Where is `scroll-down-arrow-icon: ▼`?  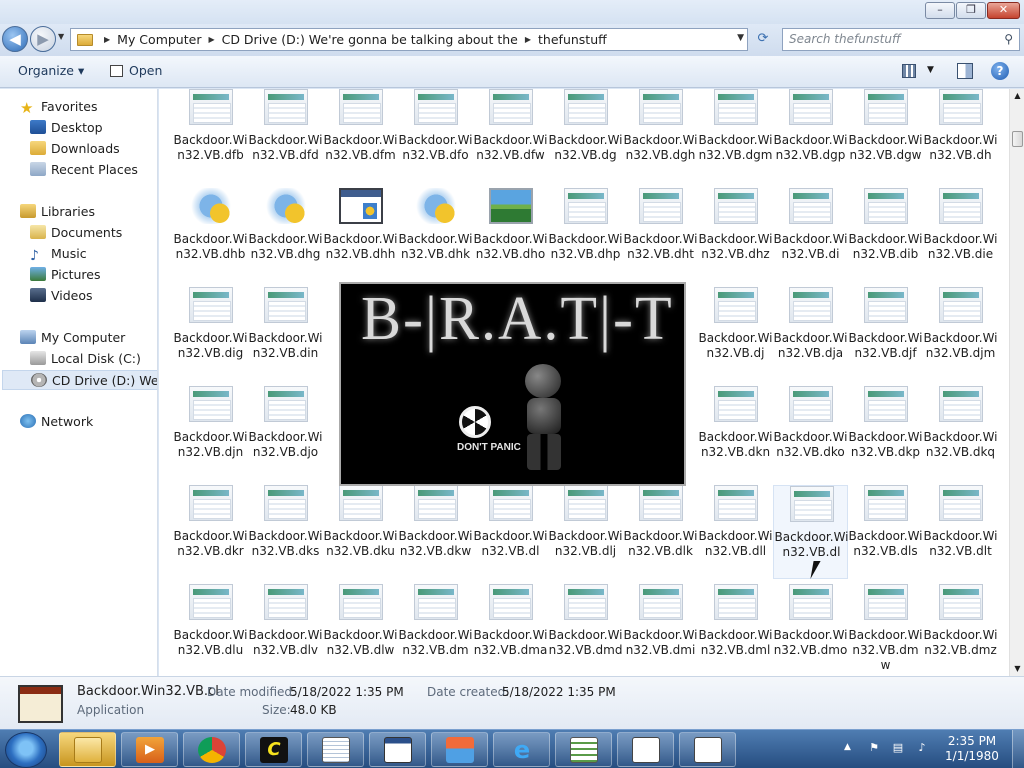
scroll-down-arrow-icon: ▼ is located at coordinates (1017, 669).